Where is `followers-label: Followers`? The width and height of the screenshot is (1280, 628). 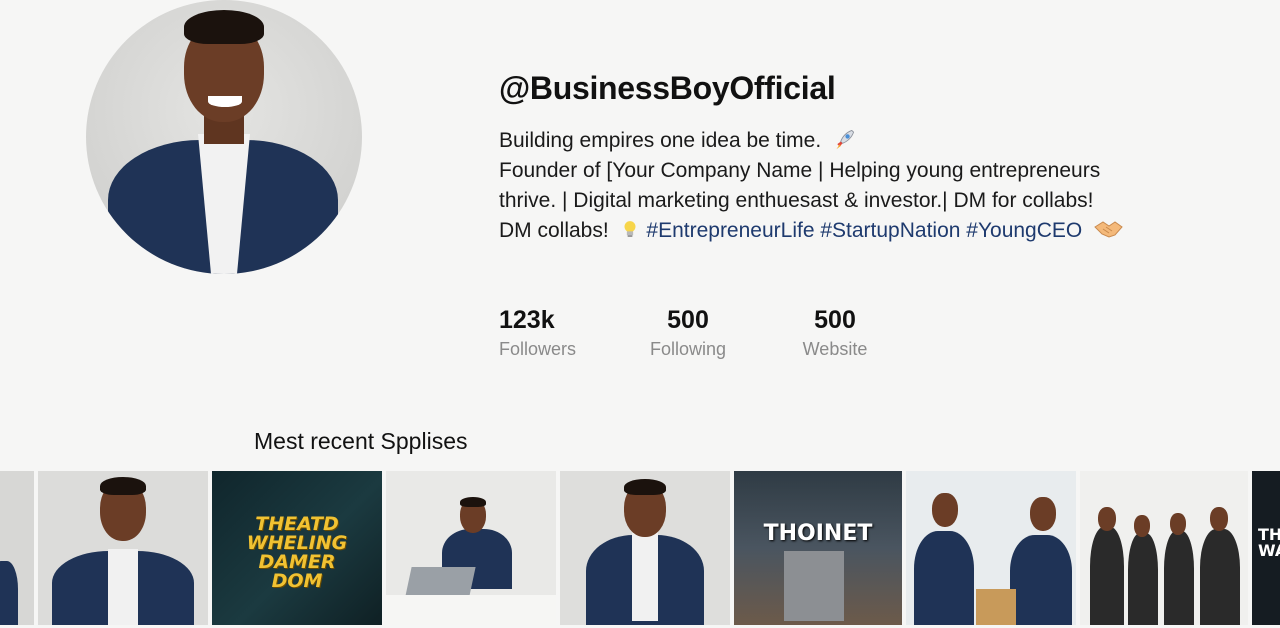
followers-label: Followers is located at coordinates (538, 349).